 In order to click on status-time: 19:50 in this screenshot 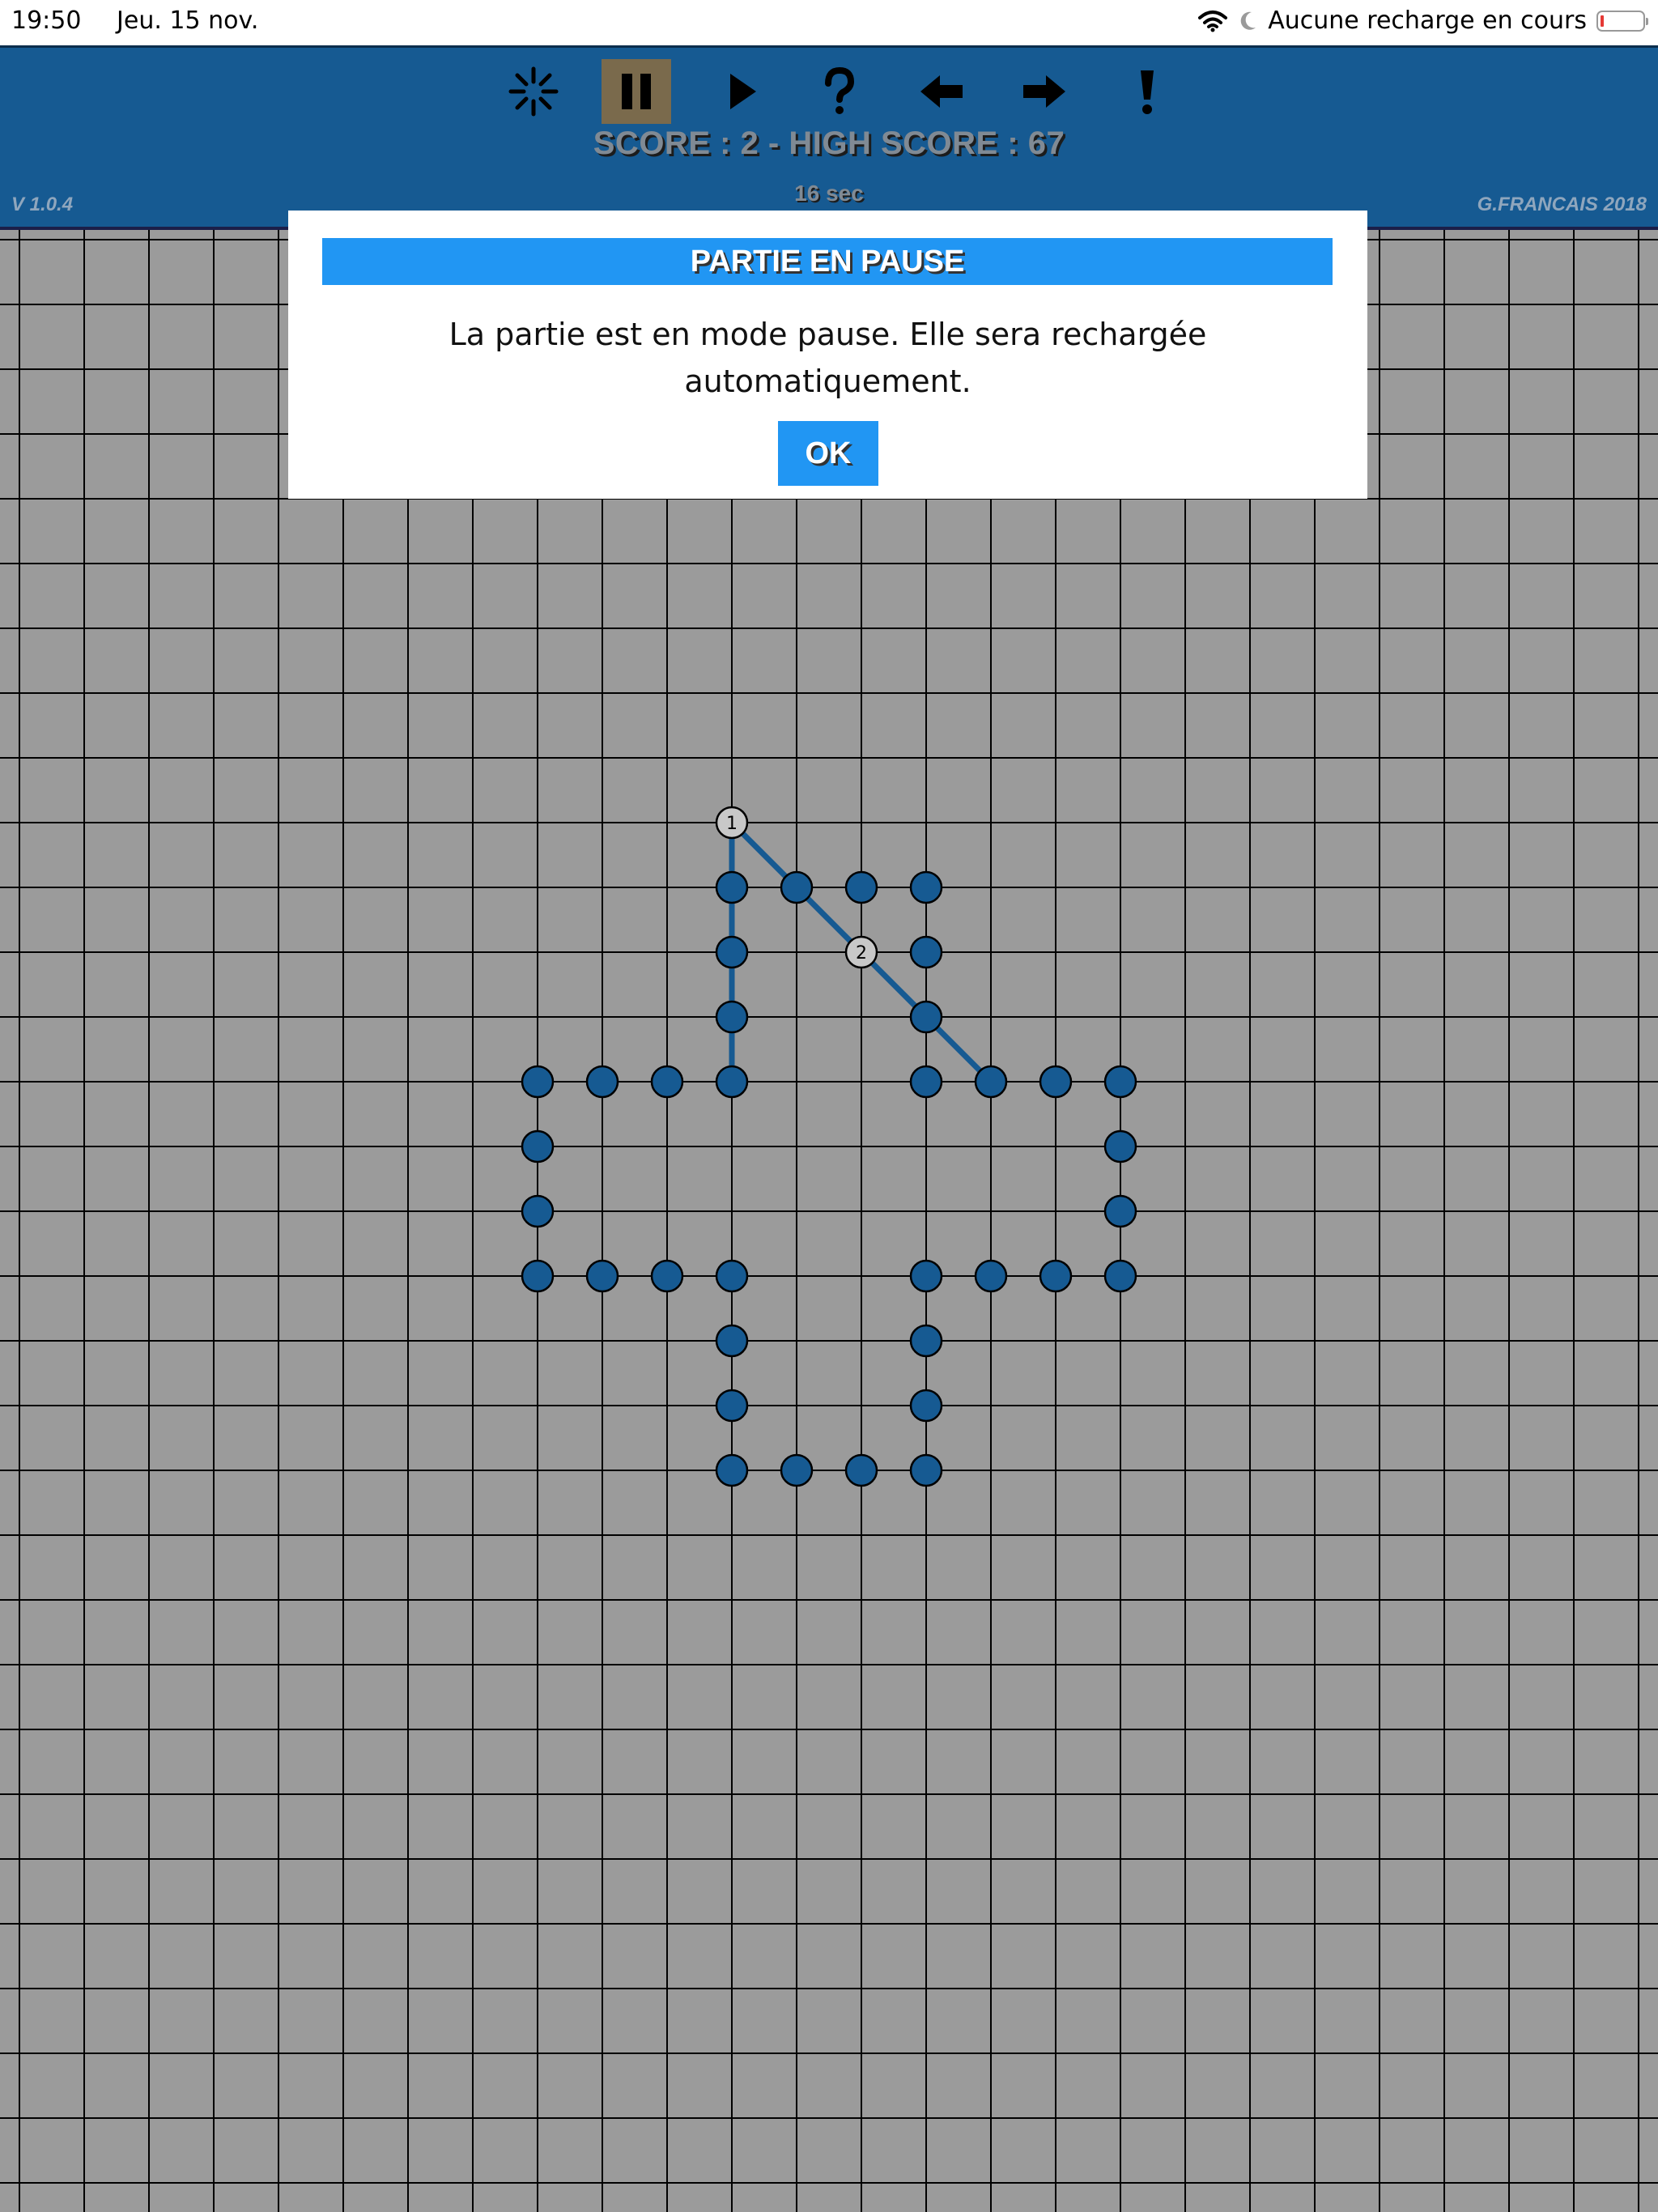, I will do `click(46, 21)`.